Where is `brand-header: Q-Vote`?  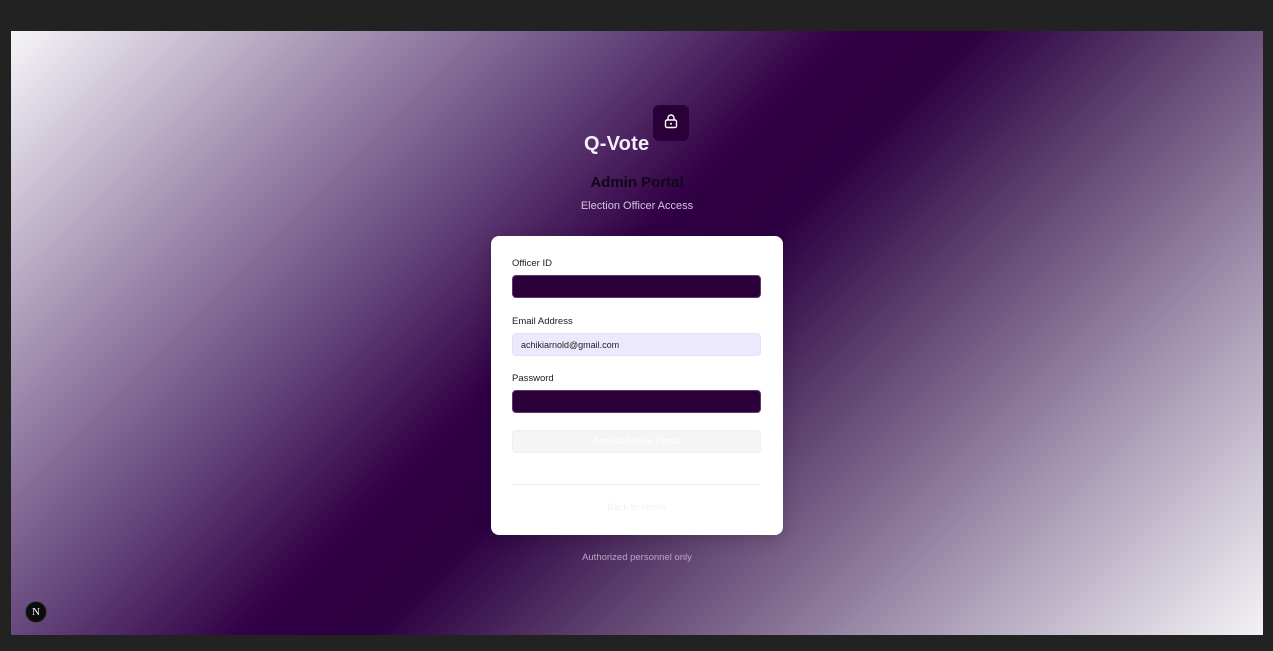 brand-header: Q-Vote is located at coordinates (637, 130).